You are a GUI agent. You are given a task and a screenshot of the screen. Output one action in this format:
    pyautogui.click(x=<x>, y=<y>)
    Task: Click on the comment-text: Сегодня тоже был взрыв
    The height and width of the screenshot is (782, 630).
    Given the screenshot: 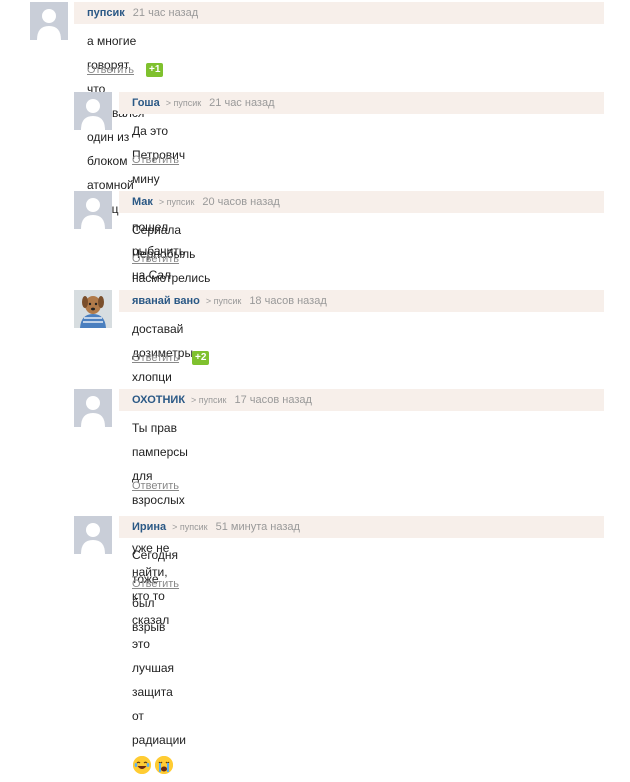 What is the action you would take?
    pyautogui.click(x=155, y=591)
    